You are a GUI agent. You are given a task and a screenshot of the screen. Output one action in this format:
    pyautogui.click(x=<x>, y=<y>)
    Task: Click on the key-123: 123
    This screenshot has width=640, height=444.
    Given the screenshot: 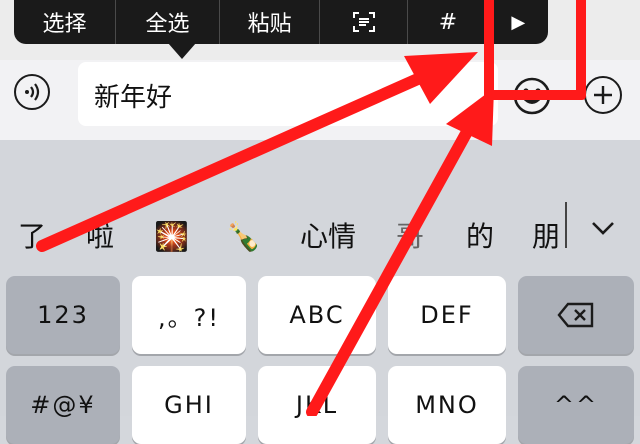 What is the action you would take?
    pyautogui.click(x=63, y=315)
    